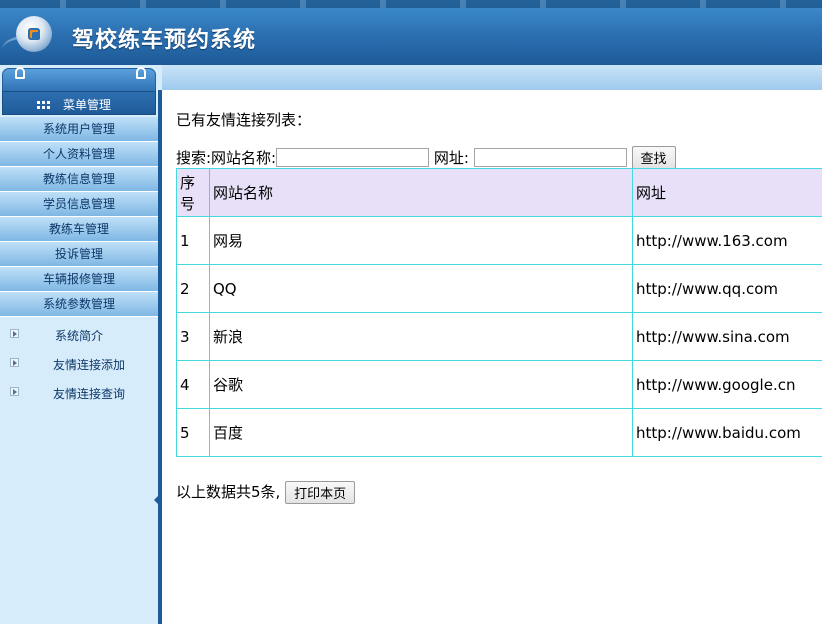 The width and height of the screenshot is (822, 624). I want to click on cell-site-name: QQ, so click(421, 288).